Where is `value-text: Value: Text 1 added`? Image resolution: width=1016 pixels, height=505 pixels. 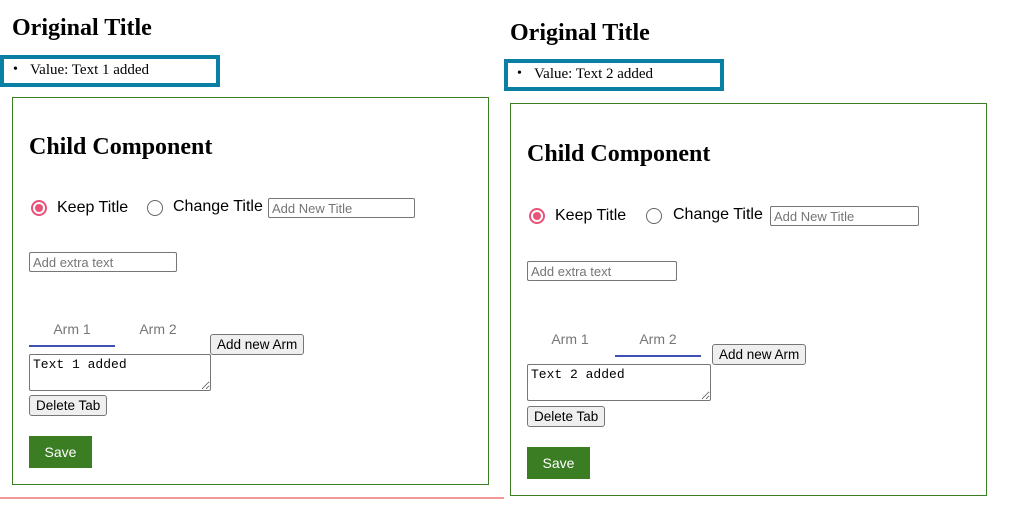
value-text: Value: Text 1 added is located at coordinates (90, 70).